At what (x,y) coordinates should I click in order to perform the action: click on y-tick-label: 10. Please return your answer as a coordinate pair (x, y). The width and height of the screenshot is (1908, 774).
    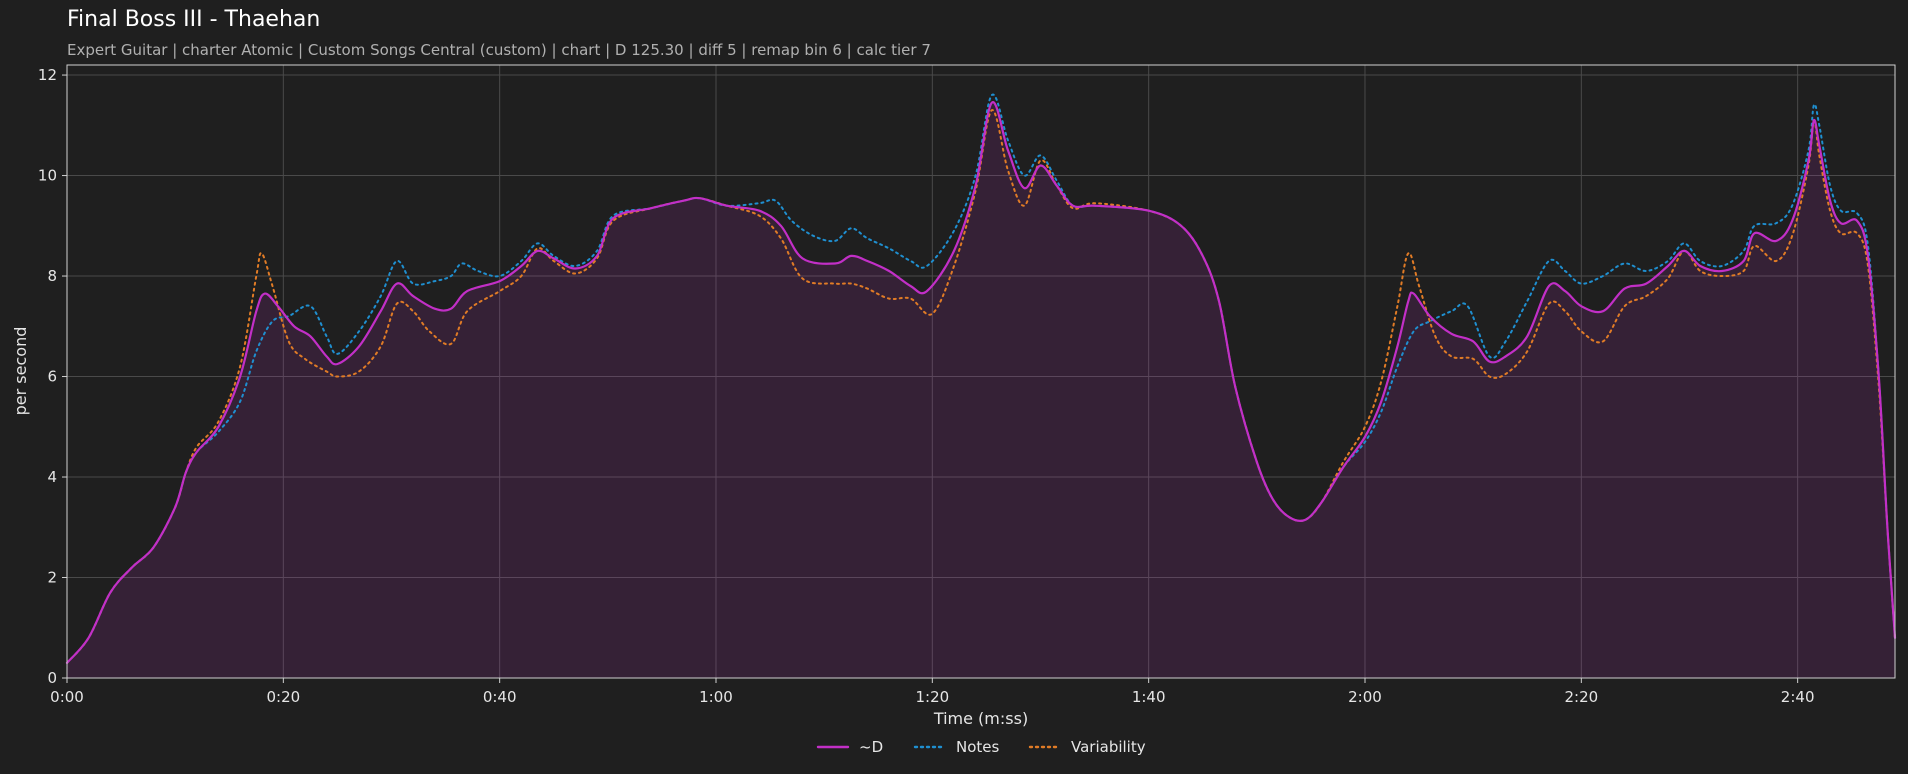
    Looking at the image, I should click on (47, 176).